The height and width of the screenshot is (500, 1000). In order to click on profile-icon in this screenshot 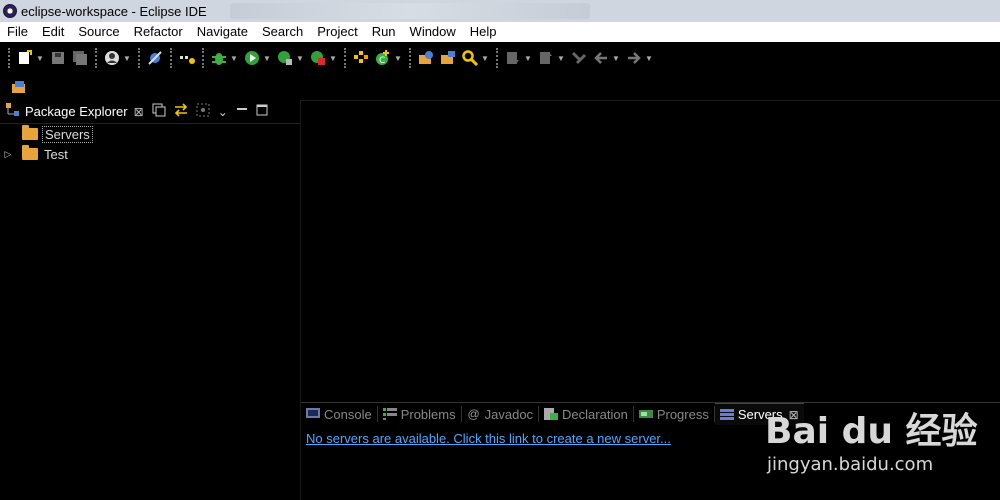, I will do `click(112, 58)`.